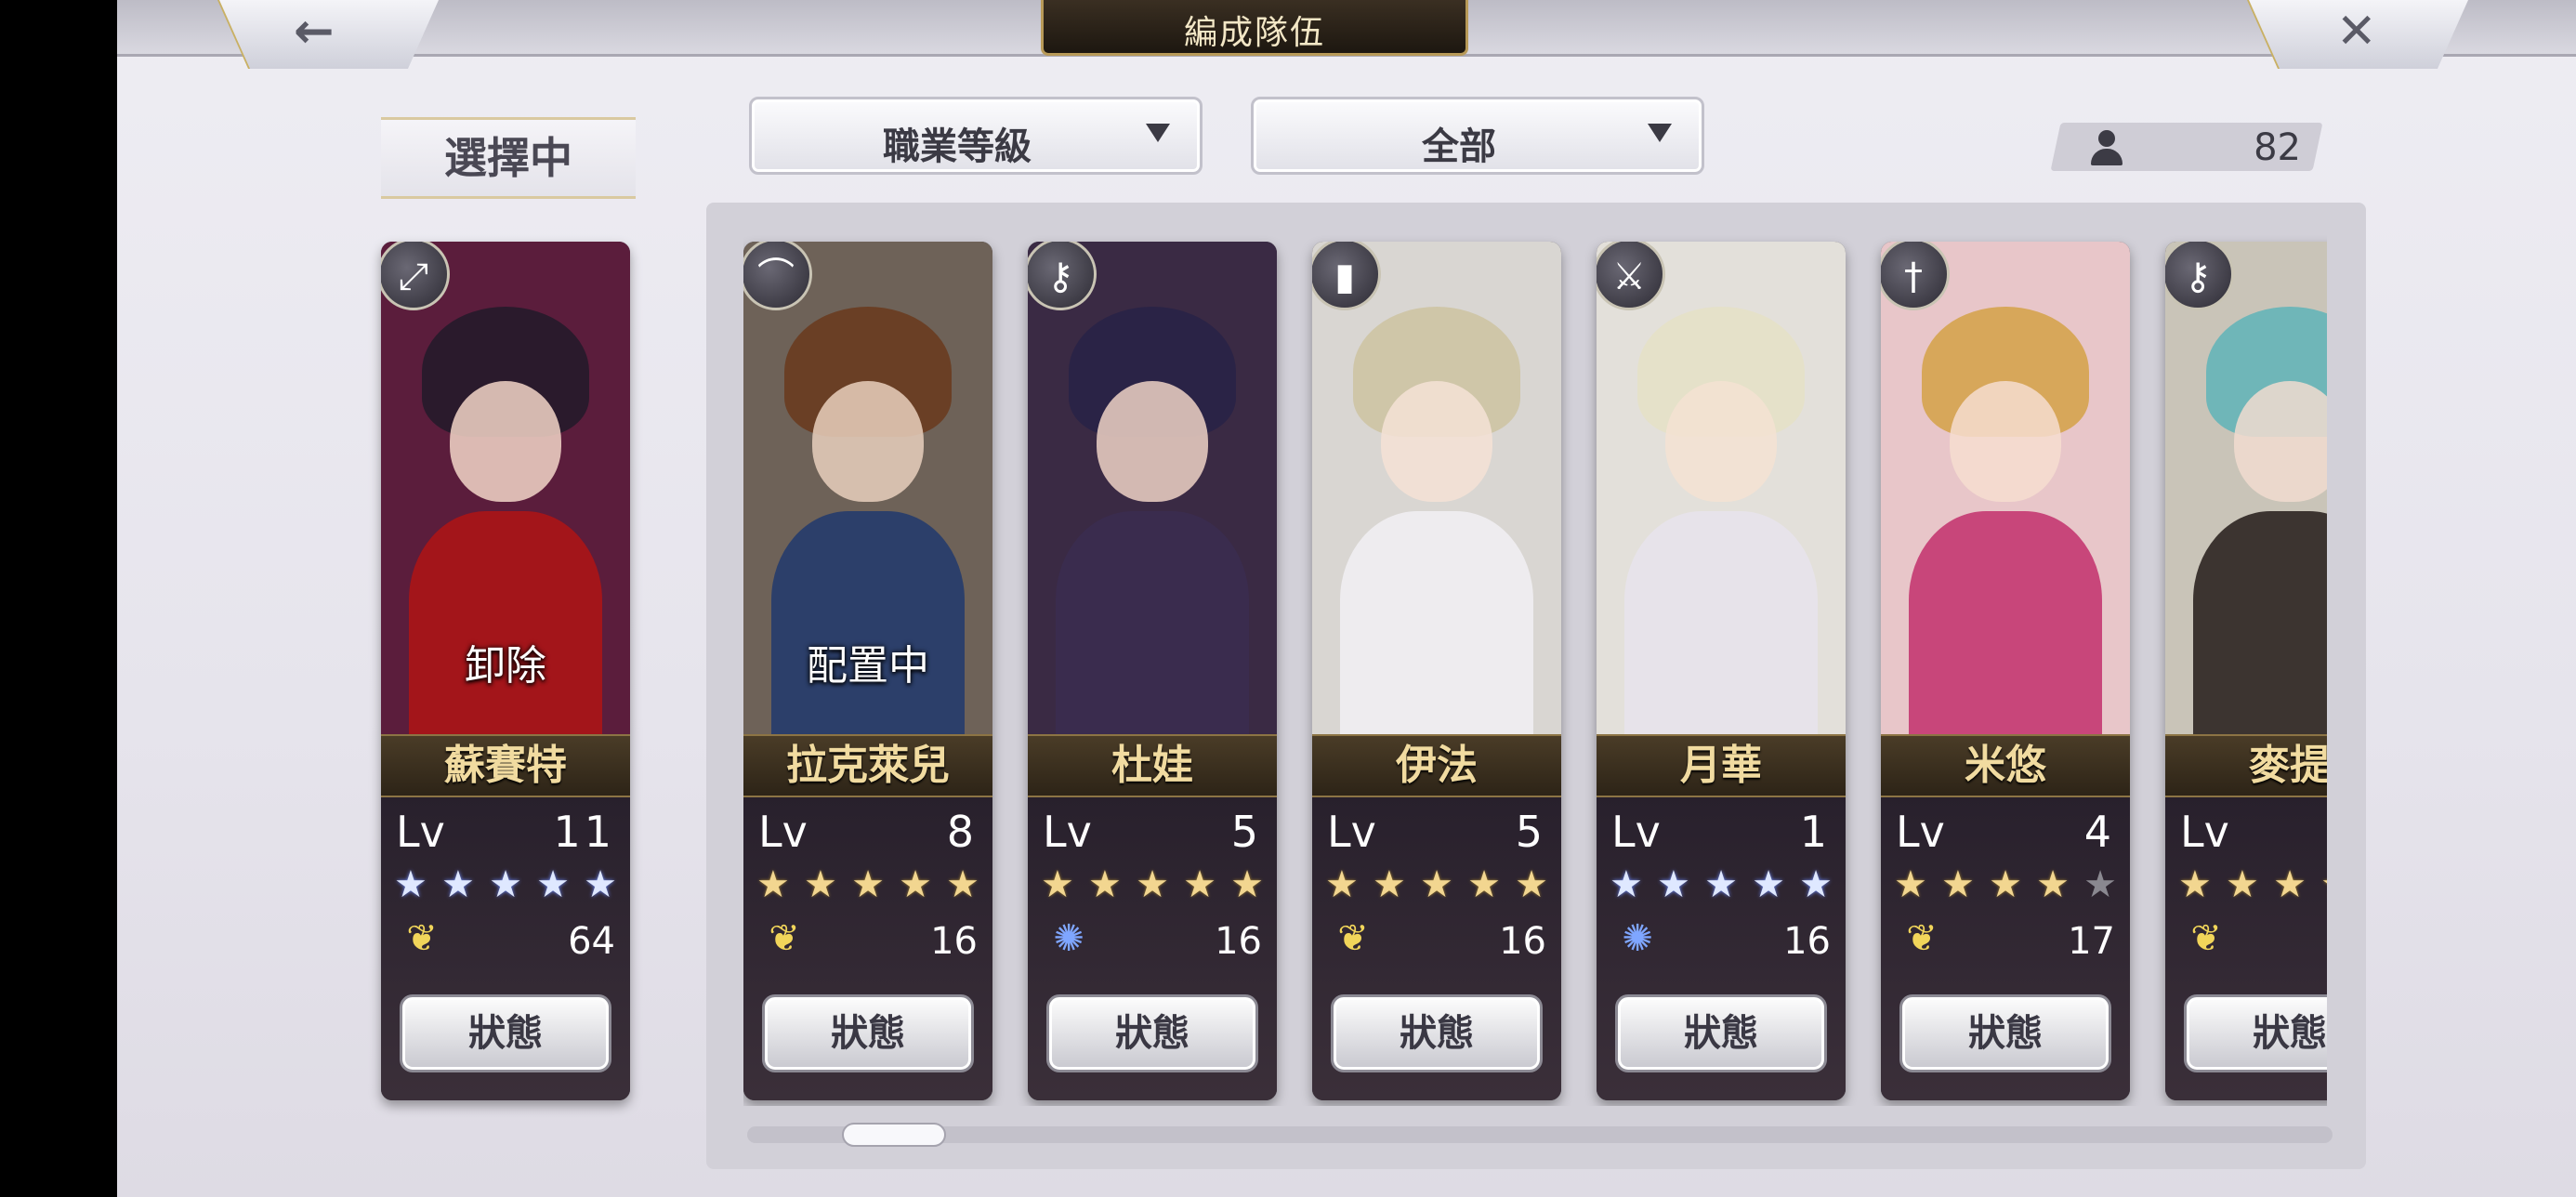 The image size is (2576, 1197). I want to click on character-stats: Lv 5 ★ ★ ★ ★ ★ ❦ 16 狀態, so click(1436, 948).